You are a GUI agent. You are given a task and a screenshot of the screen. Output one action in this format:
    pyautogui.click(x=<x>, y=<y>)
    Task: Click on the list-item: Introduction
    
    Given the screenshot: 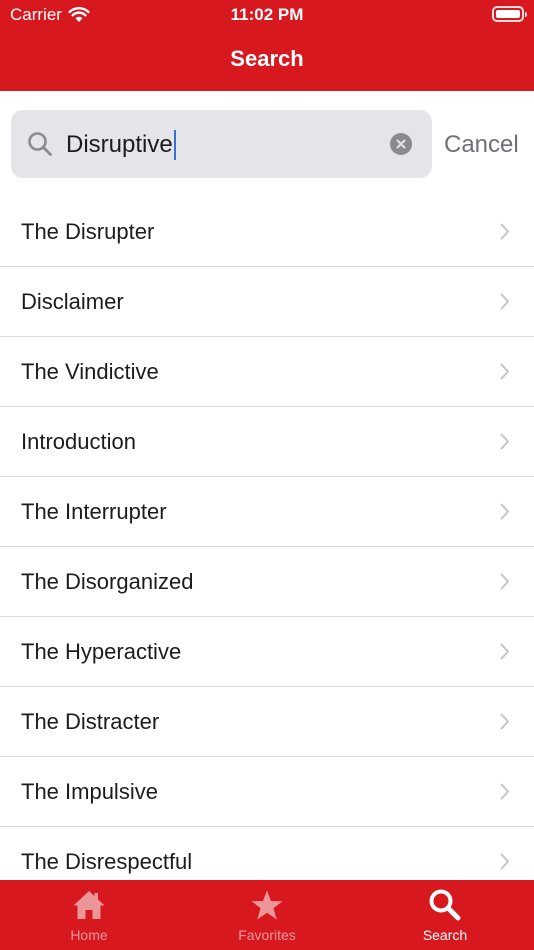 What is the action you would take?
    pyautogui.click(x=267, y=442)
    